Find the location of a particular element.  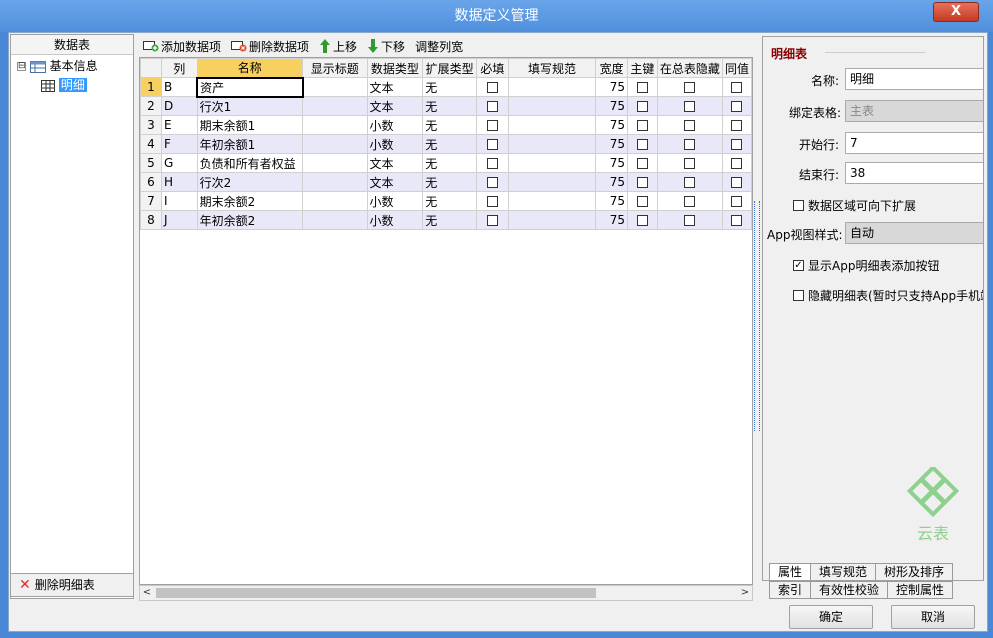

expand-down-checkbox is located at coordinates (798, 205).